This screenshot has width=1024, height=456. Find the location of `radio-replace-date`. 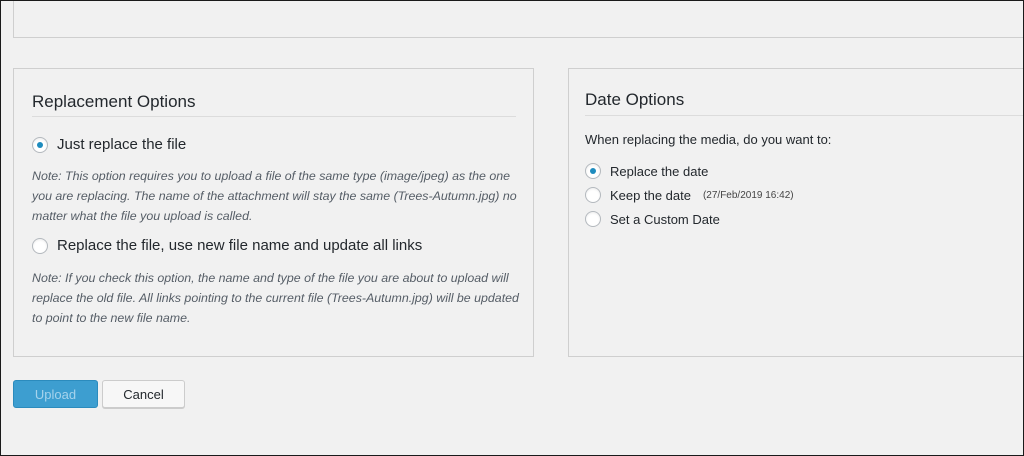

radio-replace-date is located at coordinates (593, 171).